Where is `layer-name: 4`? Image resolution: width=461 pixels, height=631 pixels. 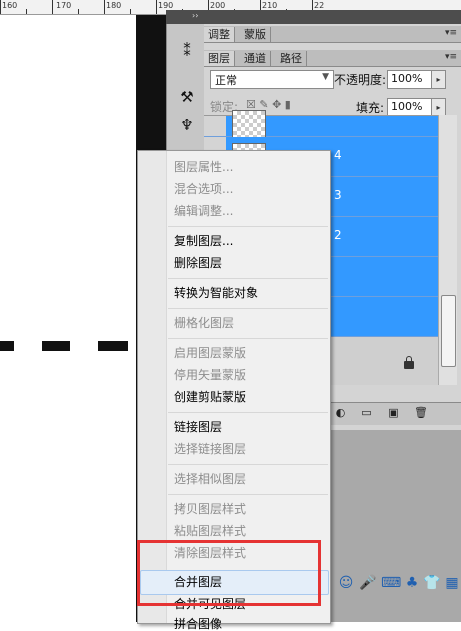
layer-name: 4 is located at coordinates (338, 155).